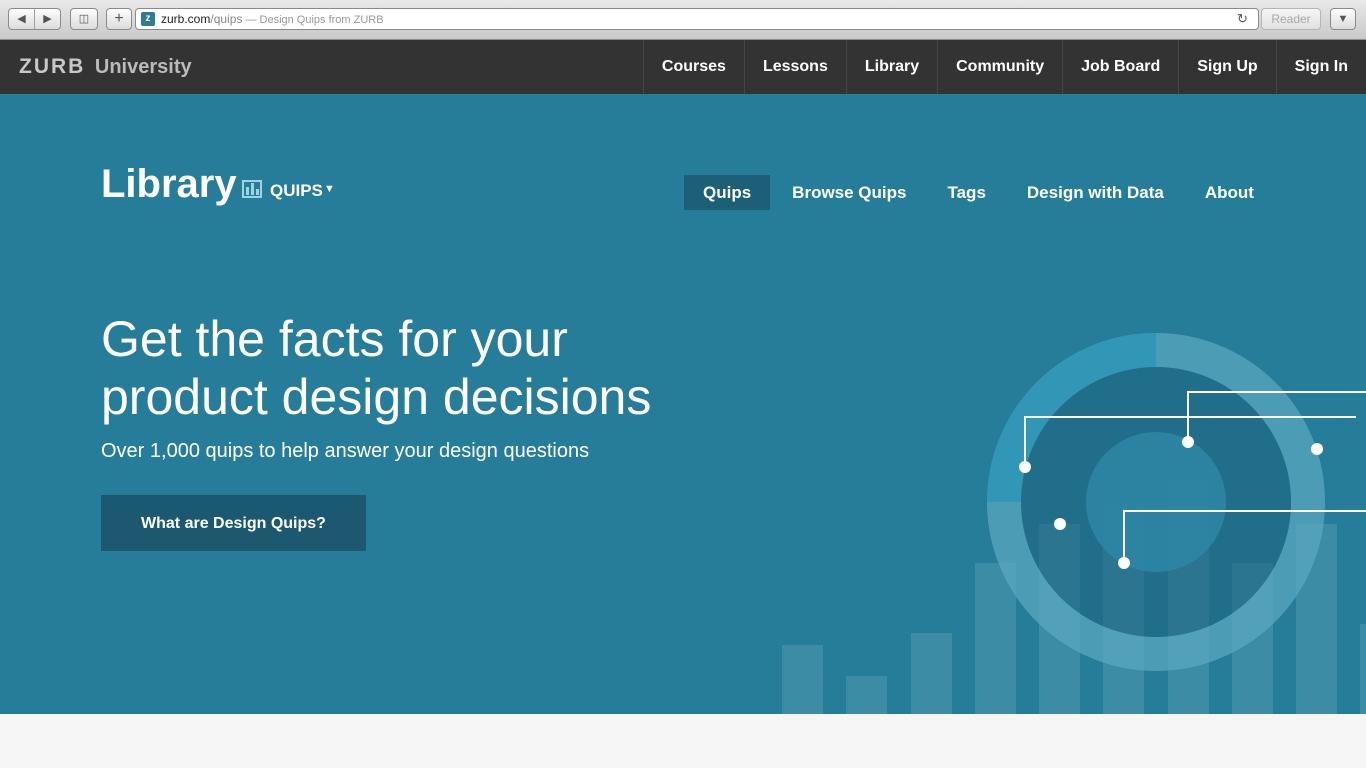 The width and height of the screenshot is (1366, 768). What do you see at coordinates (334, 339) in the screenshot?
I see `headline-line-1: Get the facts for your` at bounding box center [334, 339].